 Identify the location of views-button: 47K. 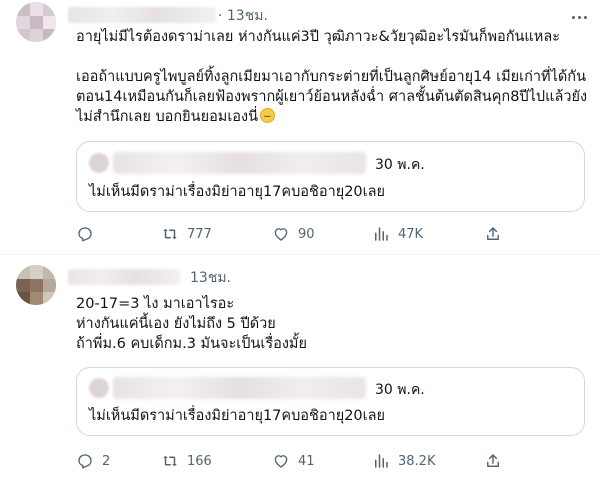
(397, 234).